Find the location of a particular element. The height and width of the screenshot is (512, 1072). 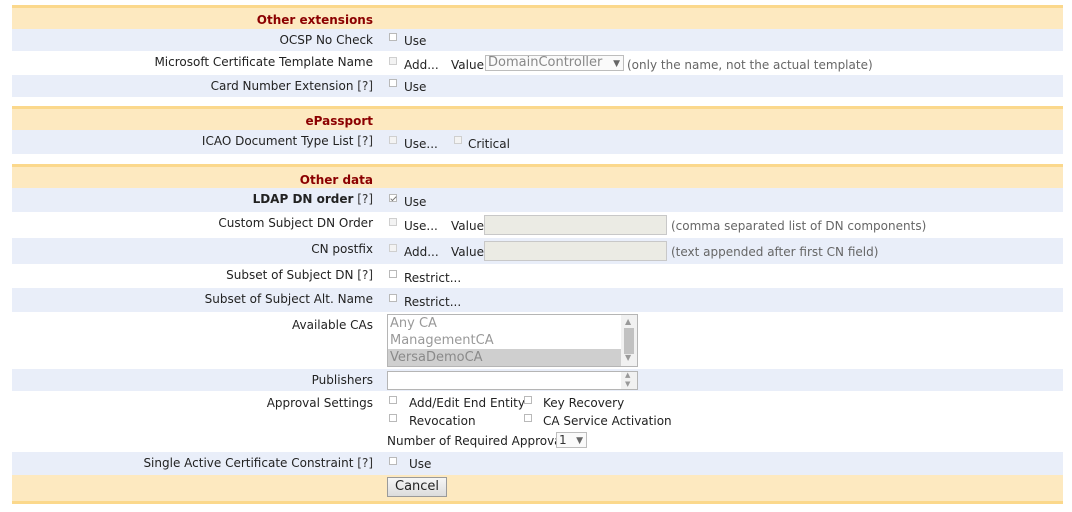

custom-dn-label: Custom Subject DN Order is located at coordinates (295, 223).